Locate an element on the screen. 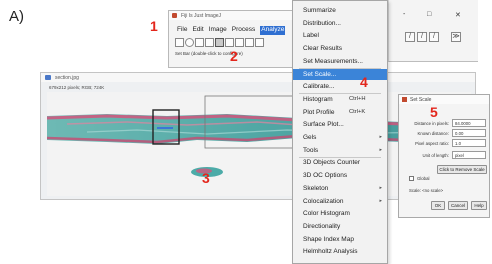  menu-item: 3D Objects Counter is located at coordinates (340, 162).